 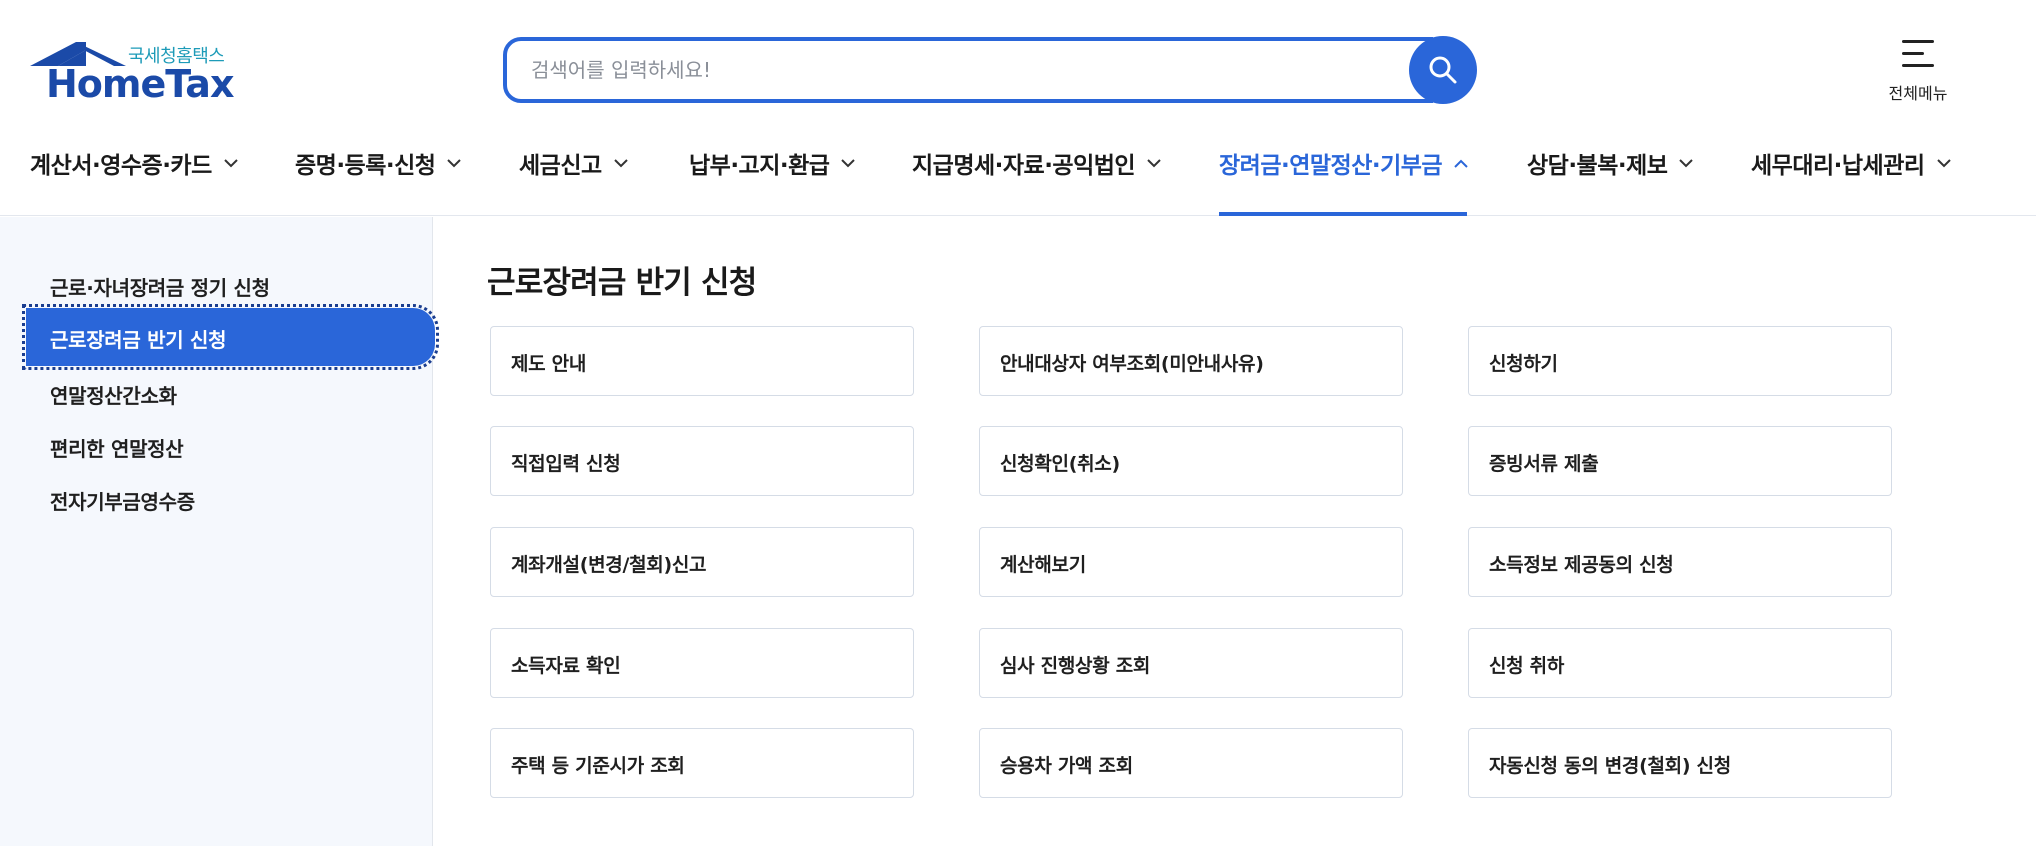 I want to click on gnb-item-label: 지급명세·자료·공익법인, so click(x=1024, y=166).